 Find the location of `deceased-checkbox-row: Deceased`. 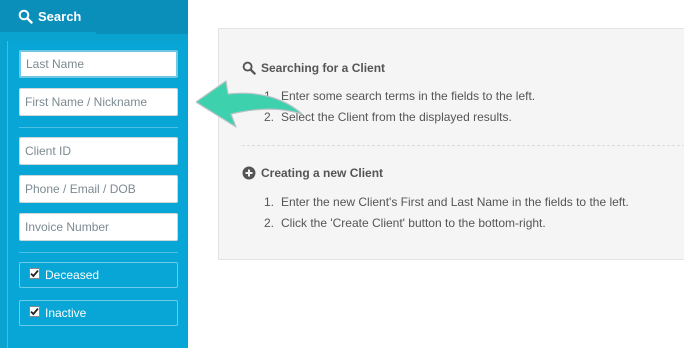

deceased-checkbox-row: Deceased is located at coordinates (98, 275).